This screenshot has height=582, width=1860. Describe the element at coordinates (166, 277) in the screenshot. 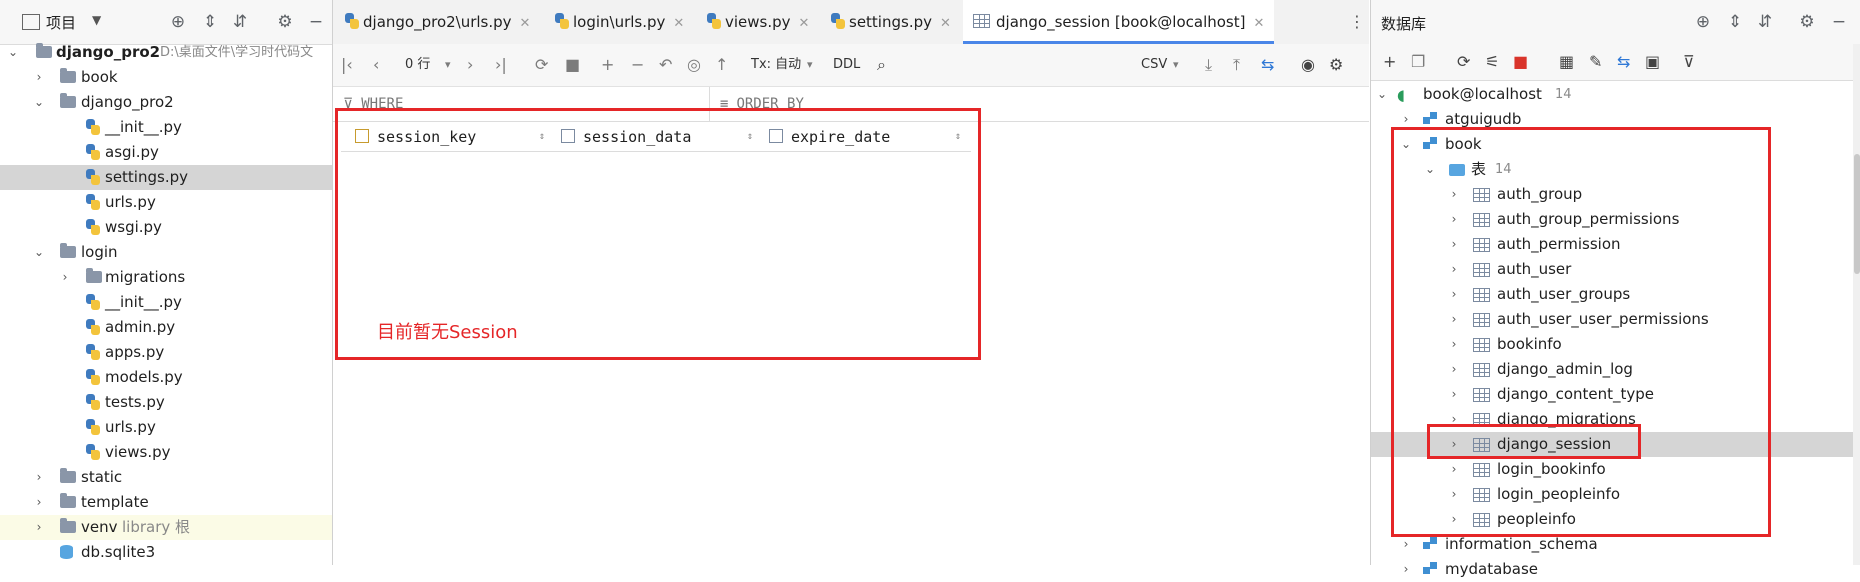

I see `tree-item-folder: › migrations` at that location.